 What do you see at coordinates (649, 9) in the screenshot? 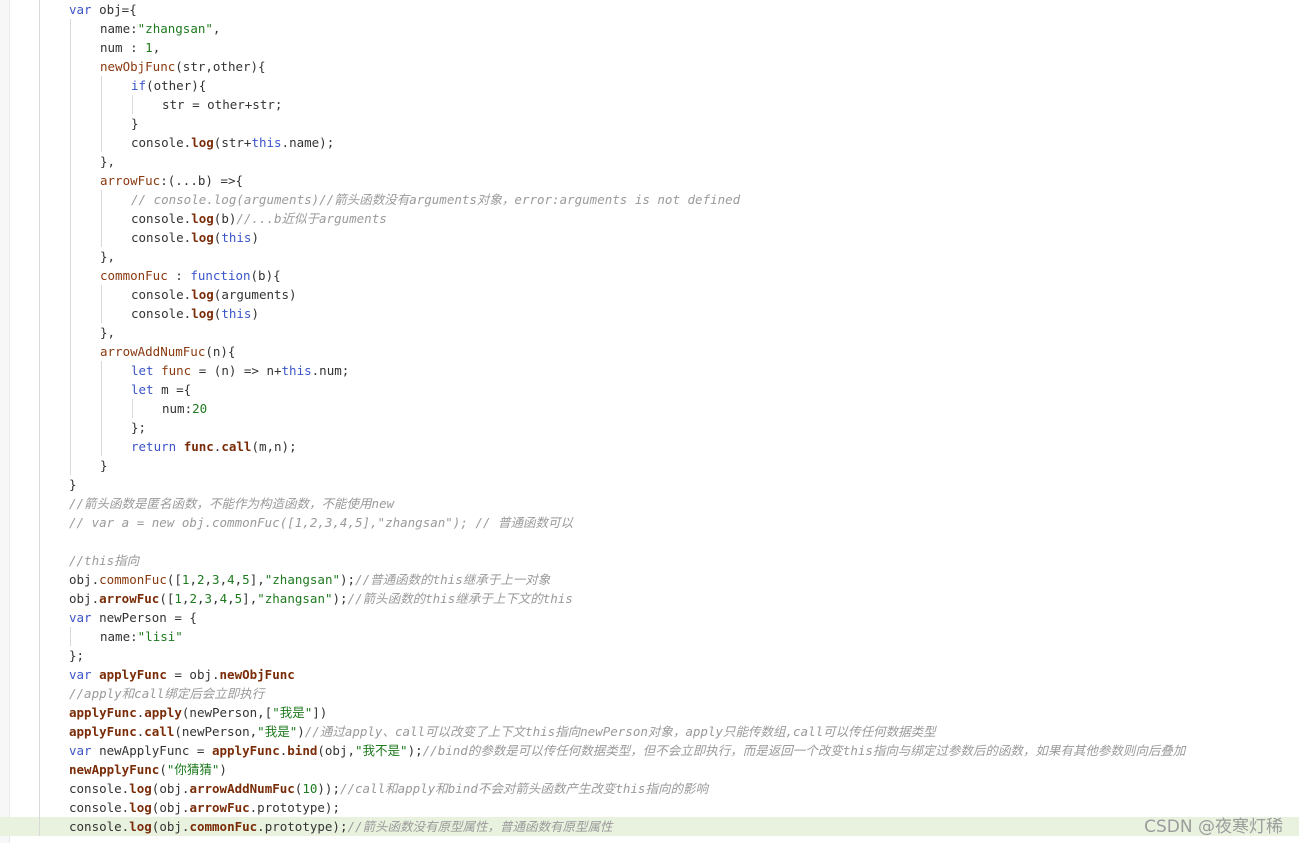
I see `code-line: var obj={` at bounding box center [649, 9].